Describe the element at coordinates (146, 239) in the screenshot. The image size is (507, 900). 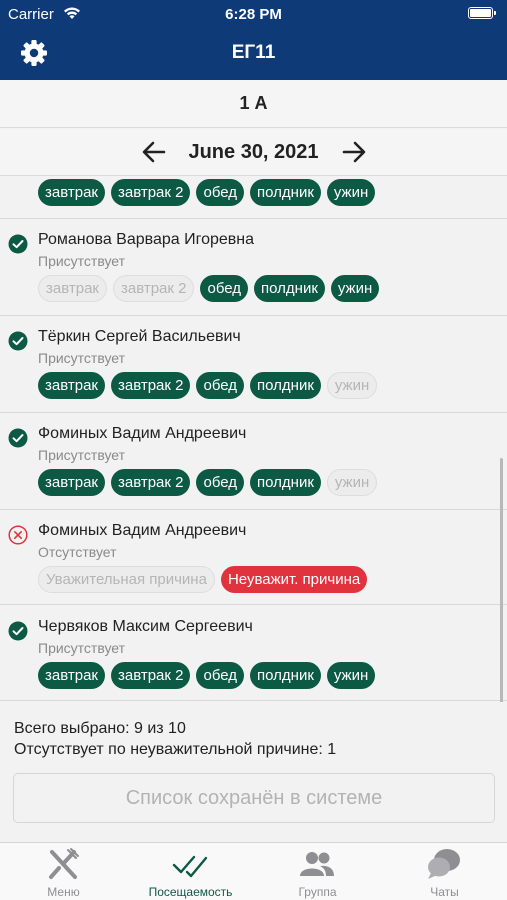
I see `student-name: Романова Варвара Игоревна` at that location.